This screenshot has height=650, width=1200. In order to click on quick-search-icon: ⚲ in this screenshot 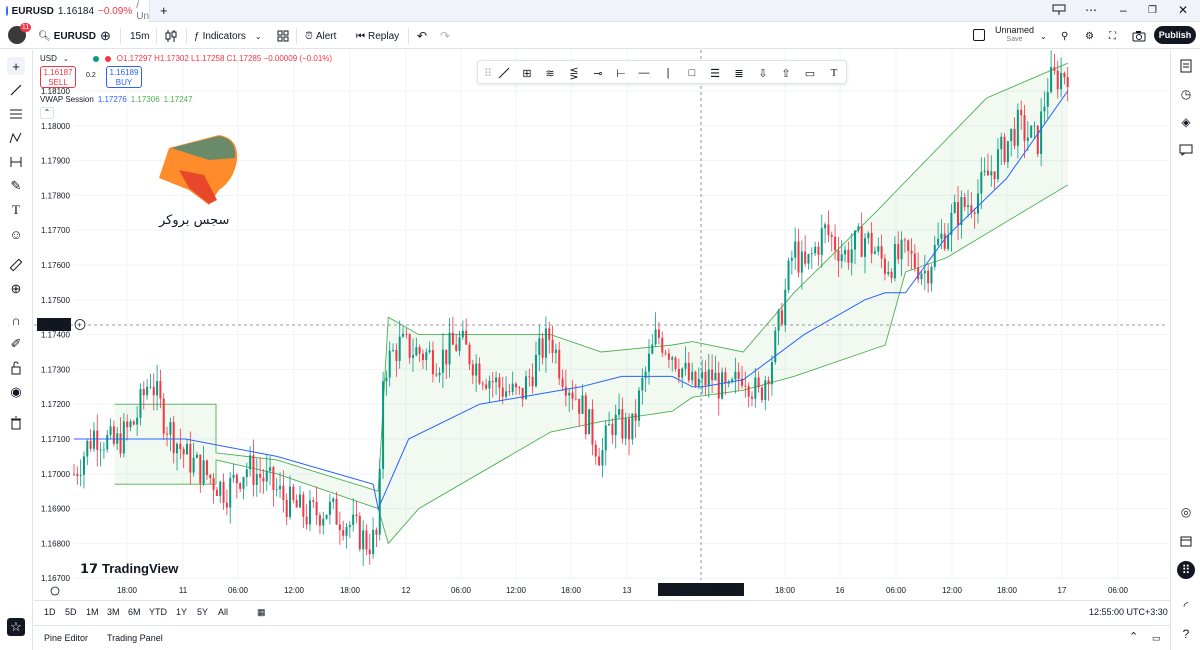, I will do `click(1064, 36)`.